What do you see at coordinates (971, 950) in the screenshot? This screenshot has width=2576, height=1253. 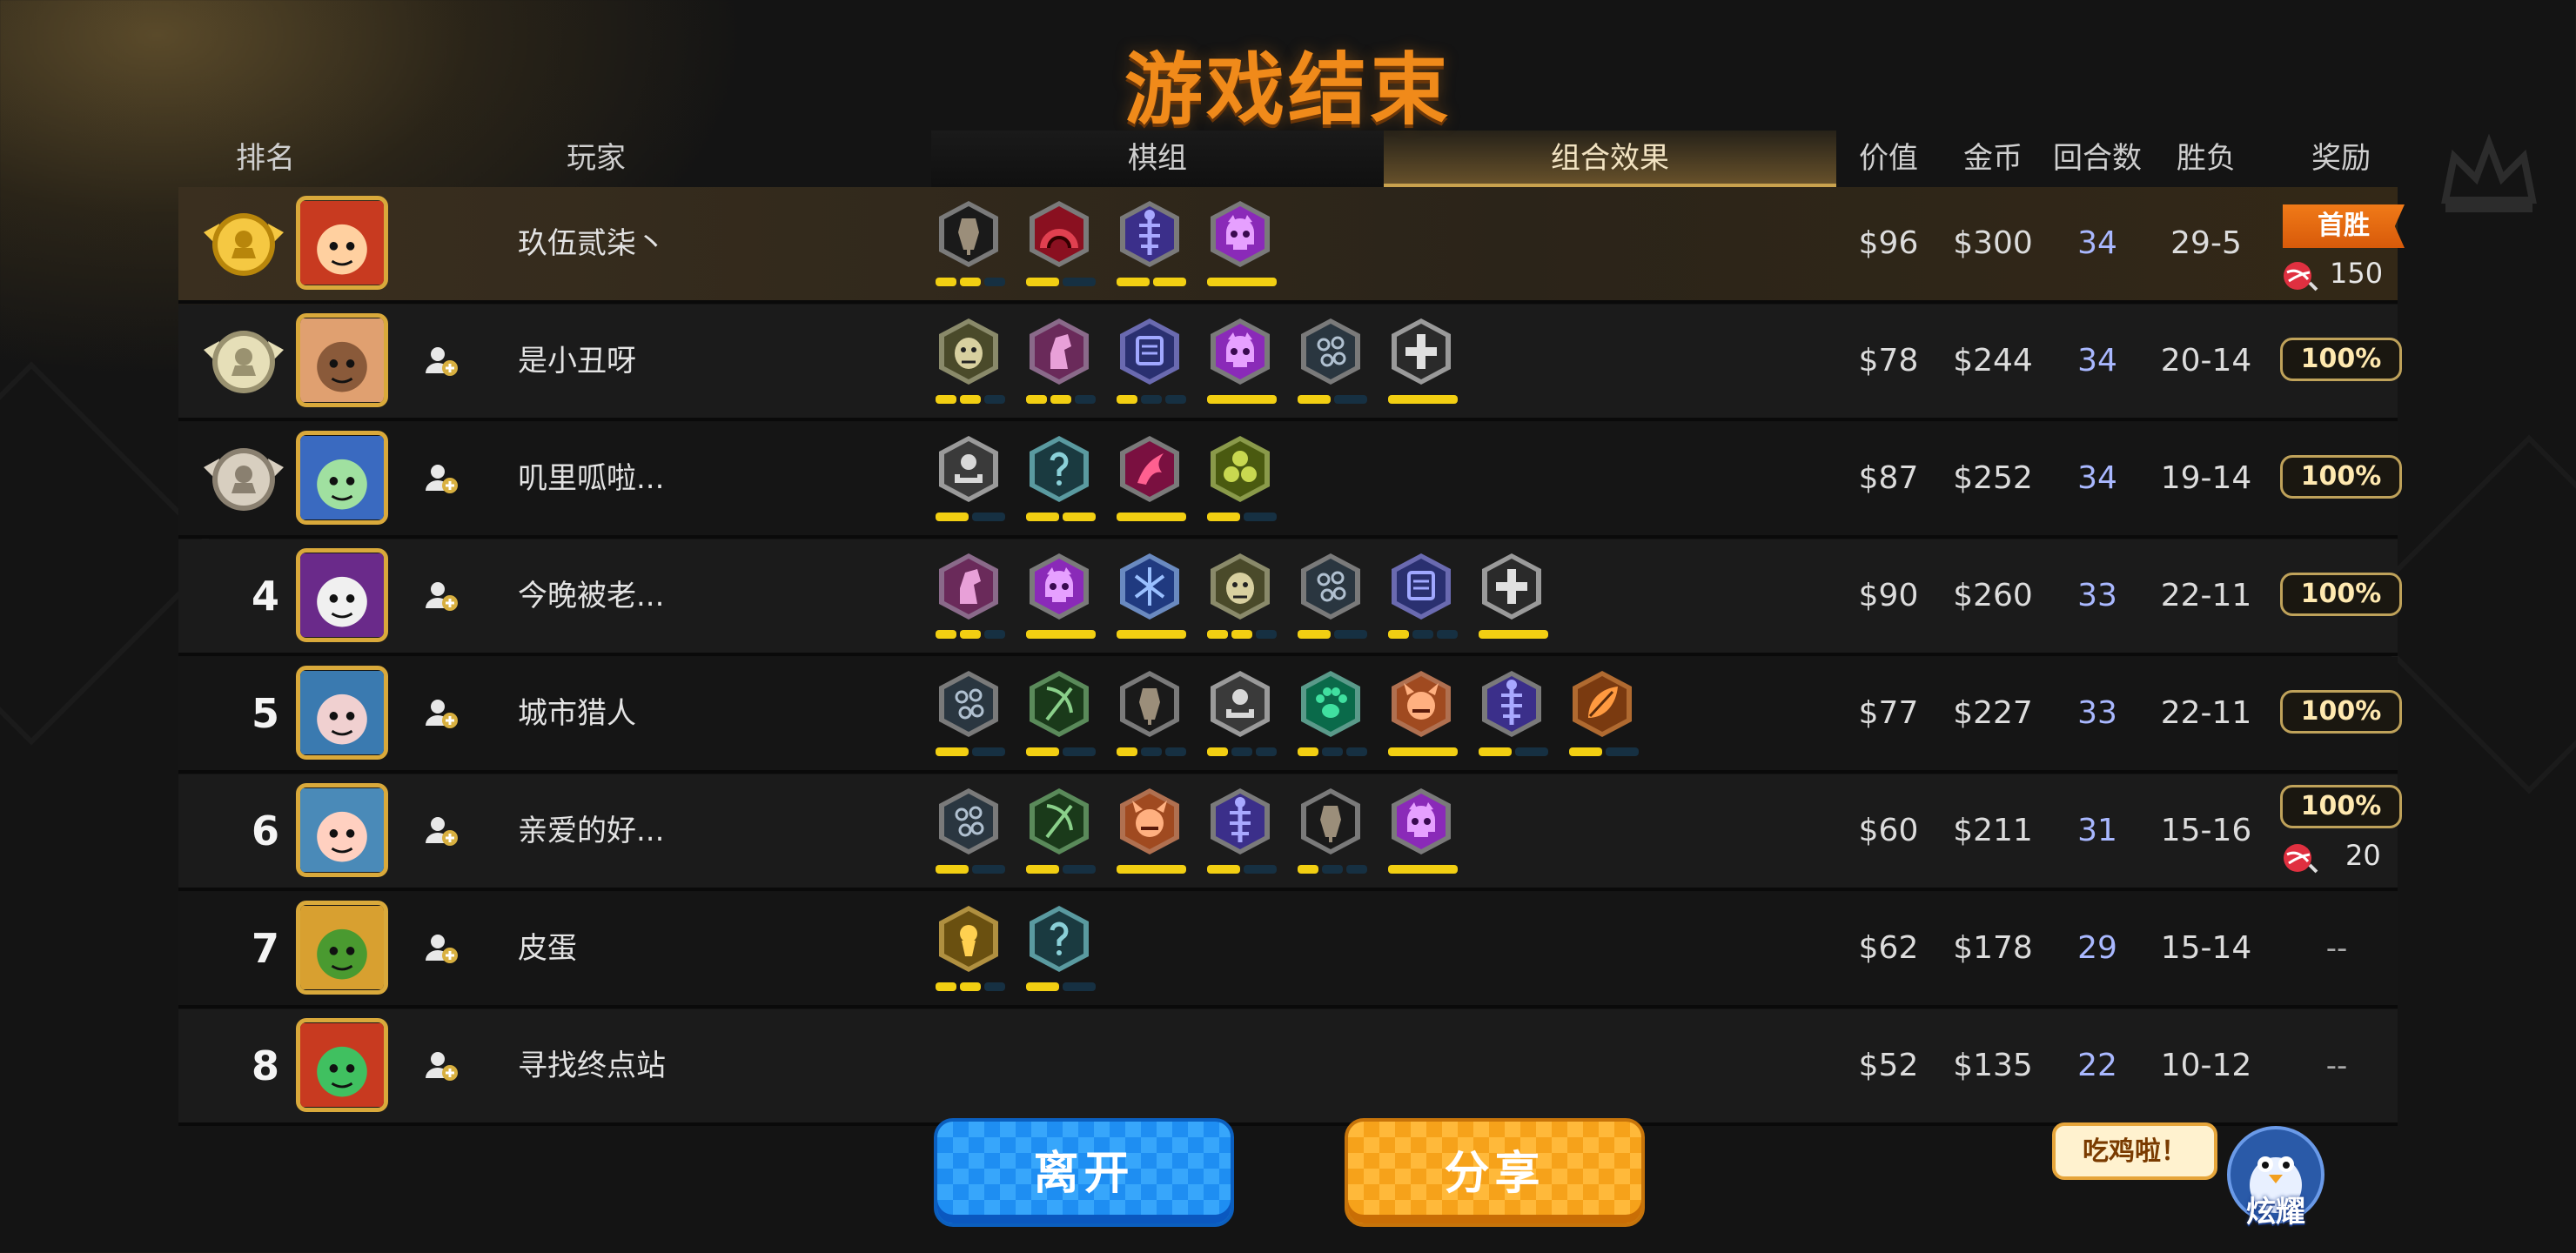 I see `trait-keyhole-icon` at bounding box center [971, 950].